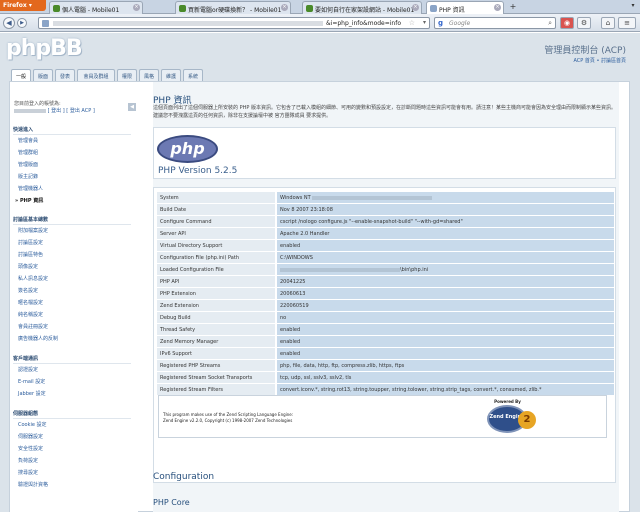  I want to click on back-icon: ◀, so click(9, 23).